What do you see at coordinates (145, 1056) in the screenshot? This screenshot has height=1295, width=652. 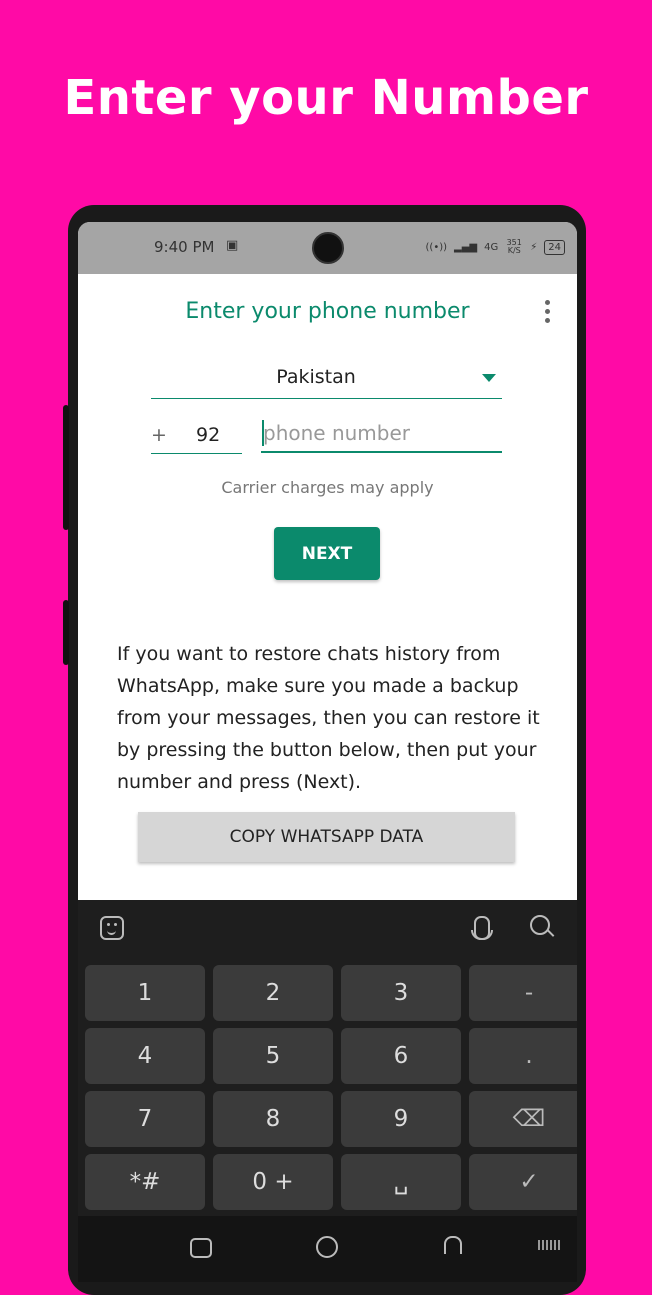 I see `key-4: 4` at bounding box center [145, 1056].